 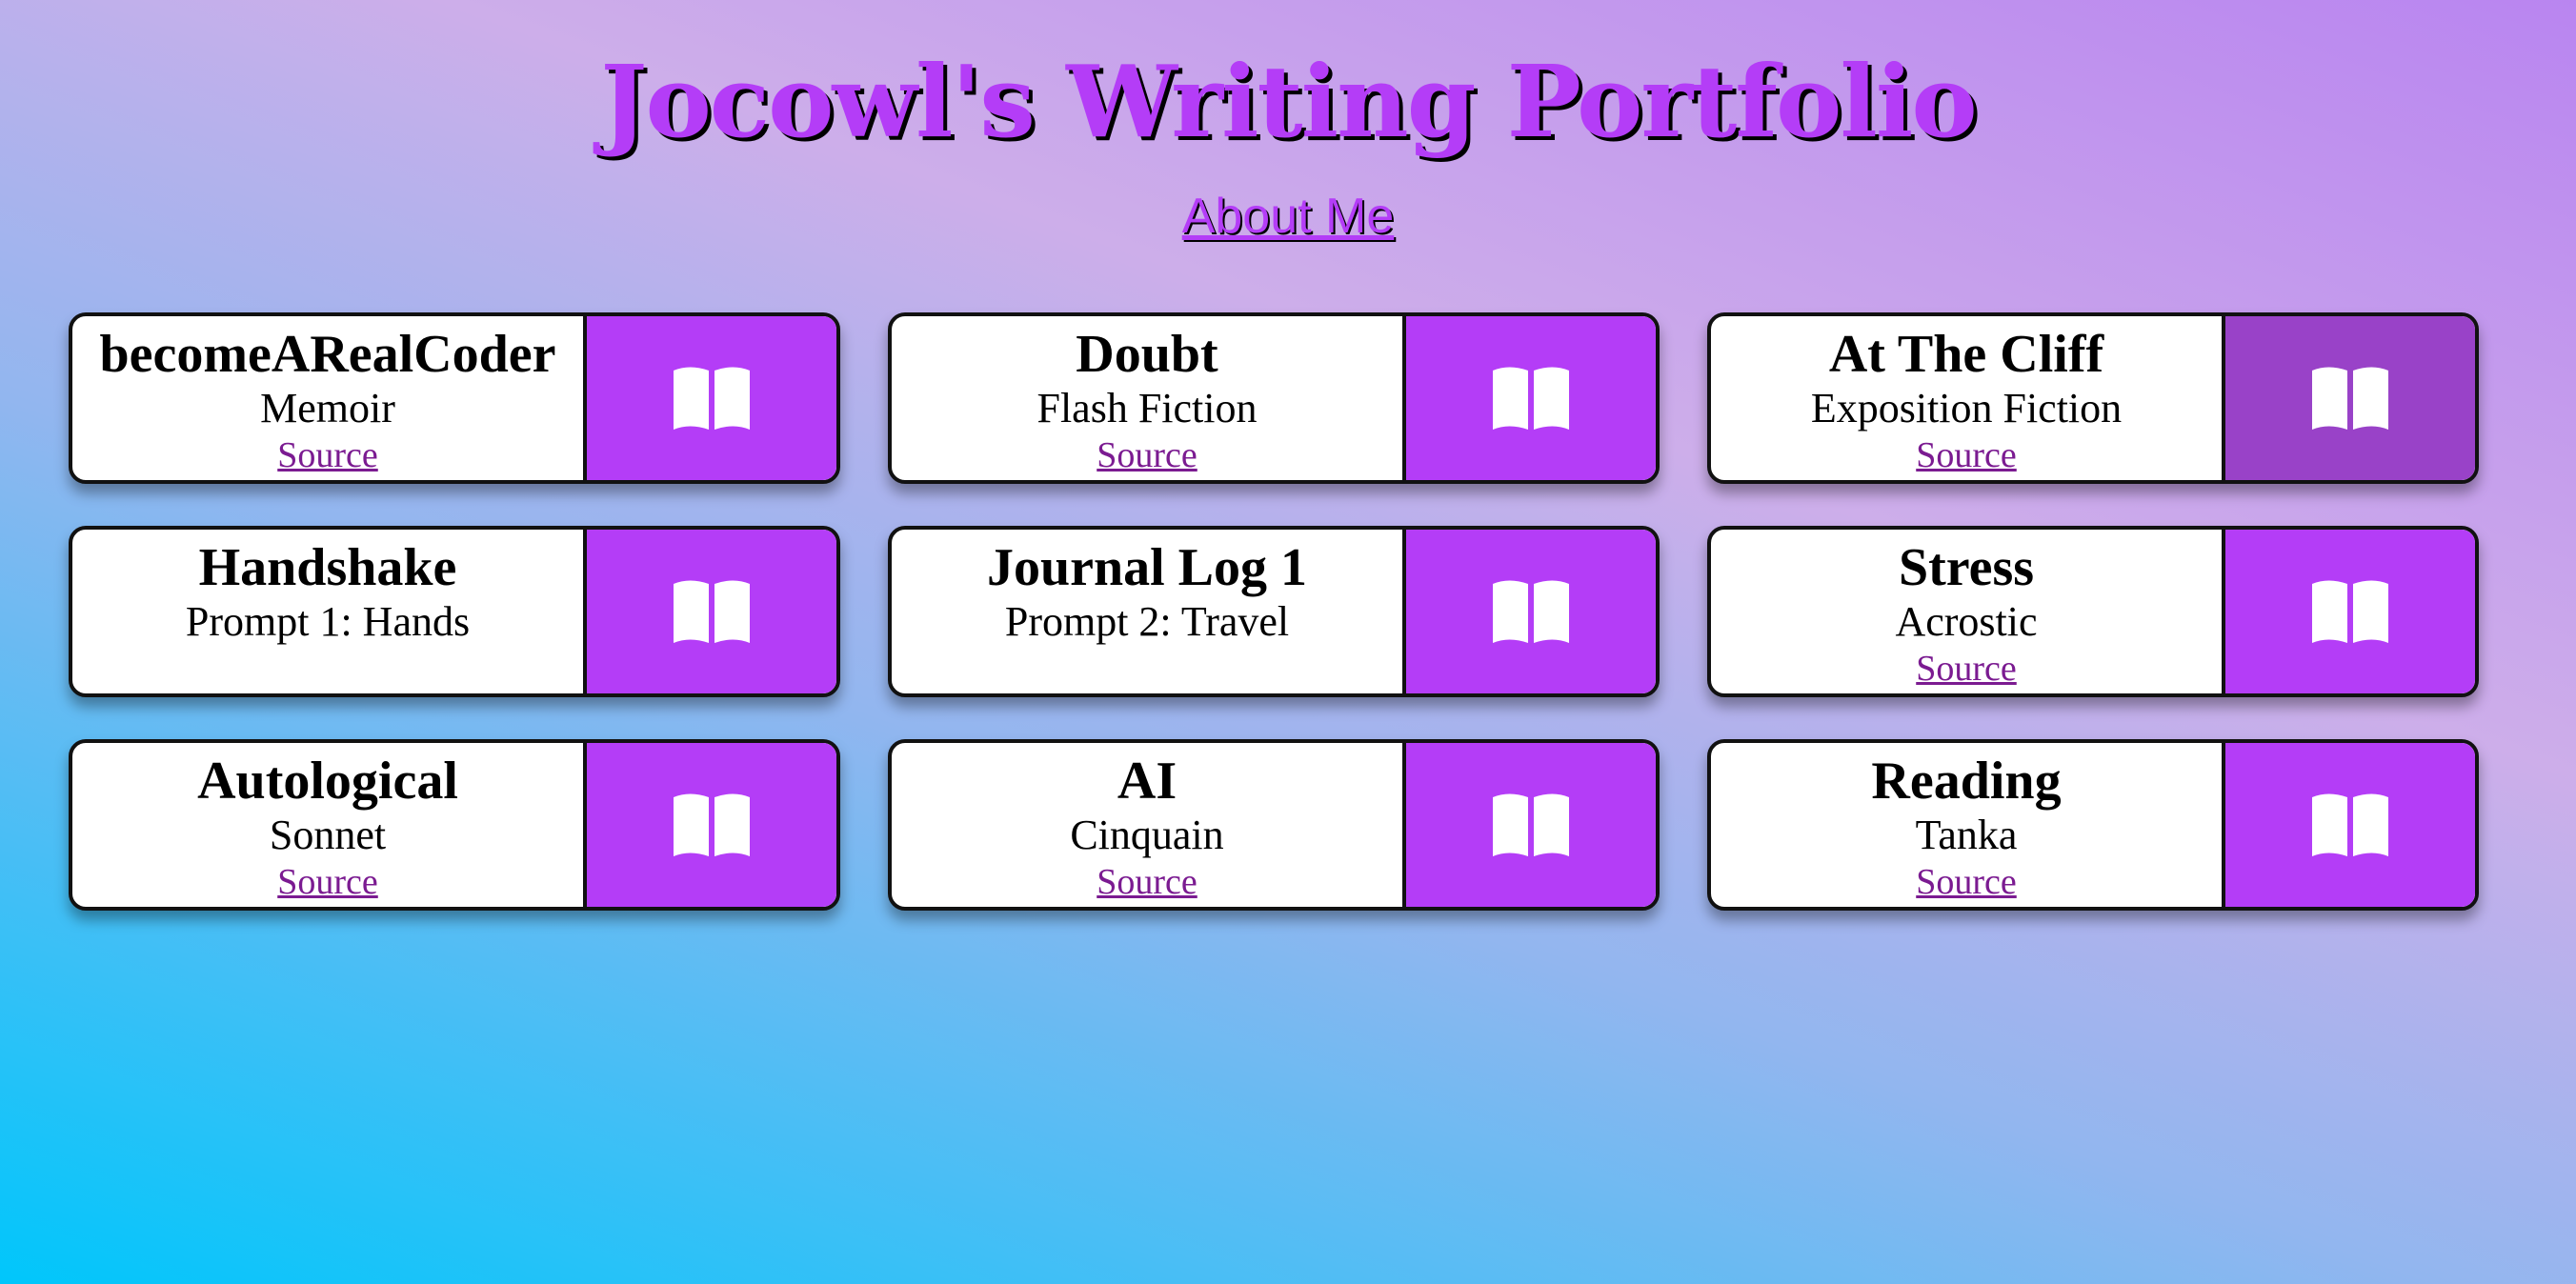 I want to click on card-info: Handshake Prompt 1: Hands, so click(x=330, y=611).